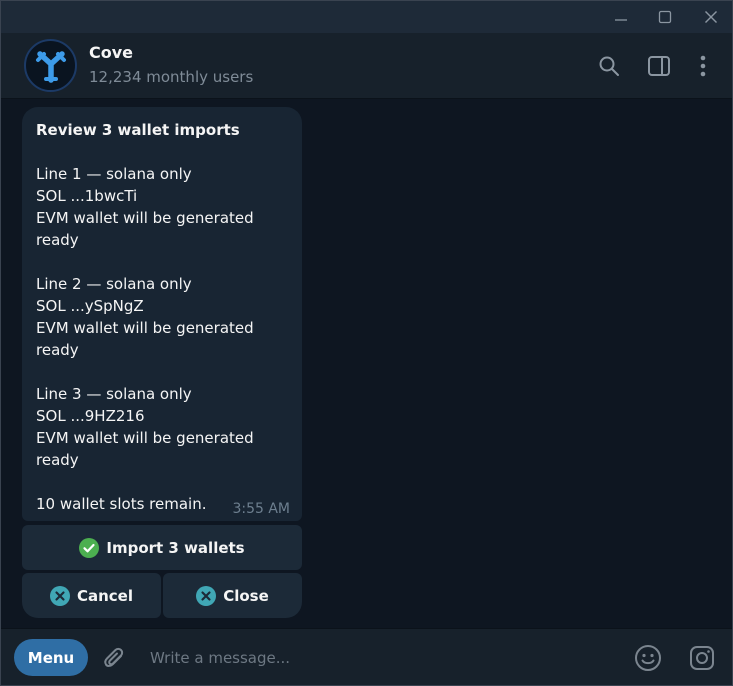 The width and height of the screenshot is (733, 686). Describe the element at coordinates (90, 306) in the screenshot. I see `entry-address: SOL ...ySpNgZ` at that location.